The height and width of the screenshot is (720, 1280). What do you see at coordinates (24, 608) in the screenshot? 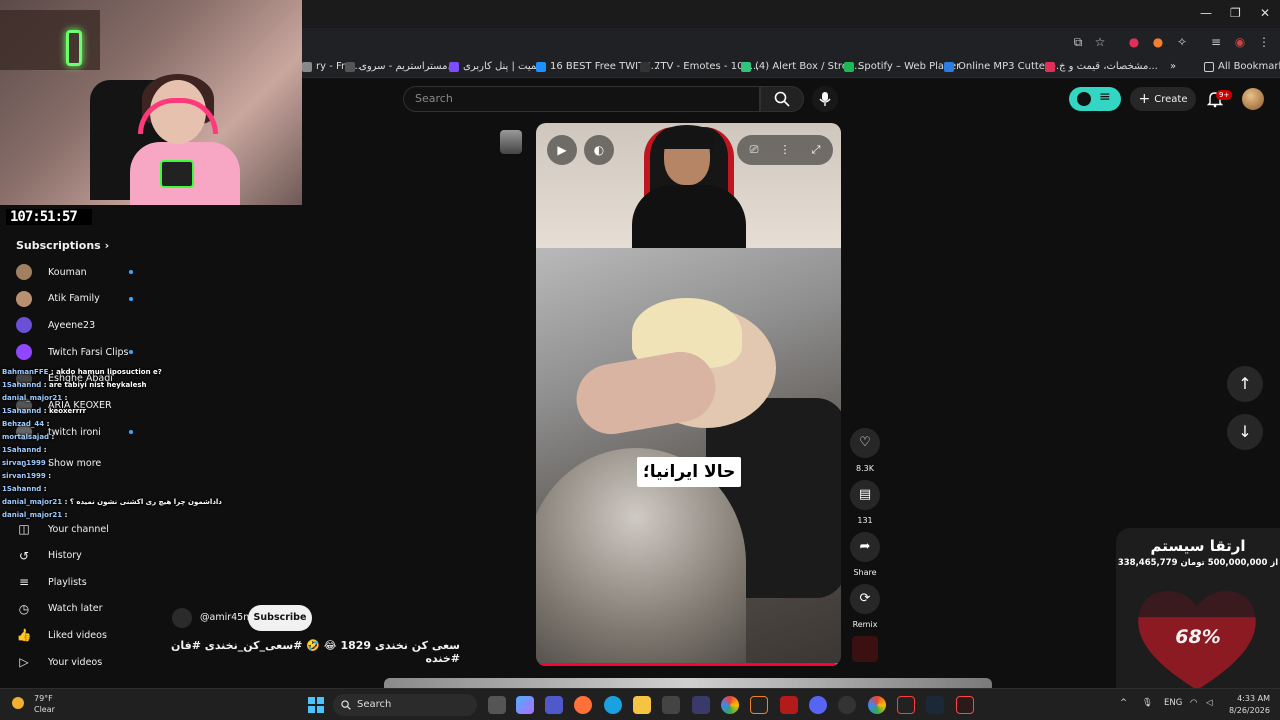
I see `clock-icon: ◷` at bounding box center [24, 608].